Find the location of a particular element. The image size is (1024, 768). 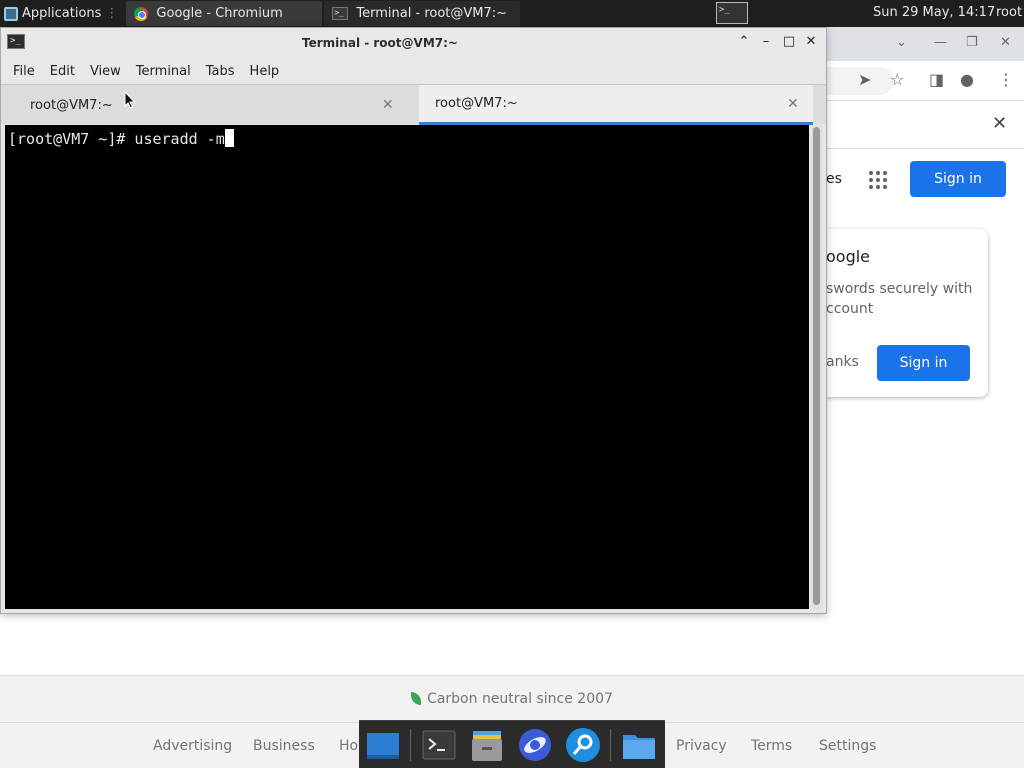

applications-label: Applications is located at coordinates (62, 13).